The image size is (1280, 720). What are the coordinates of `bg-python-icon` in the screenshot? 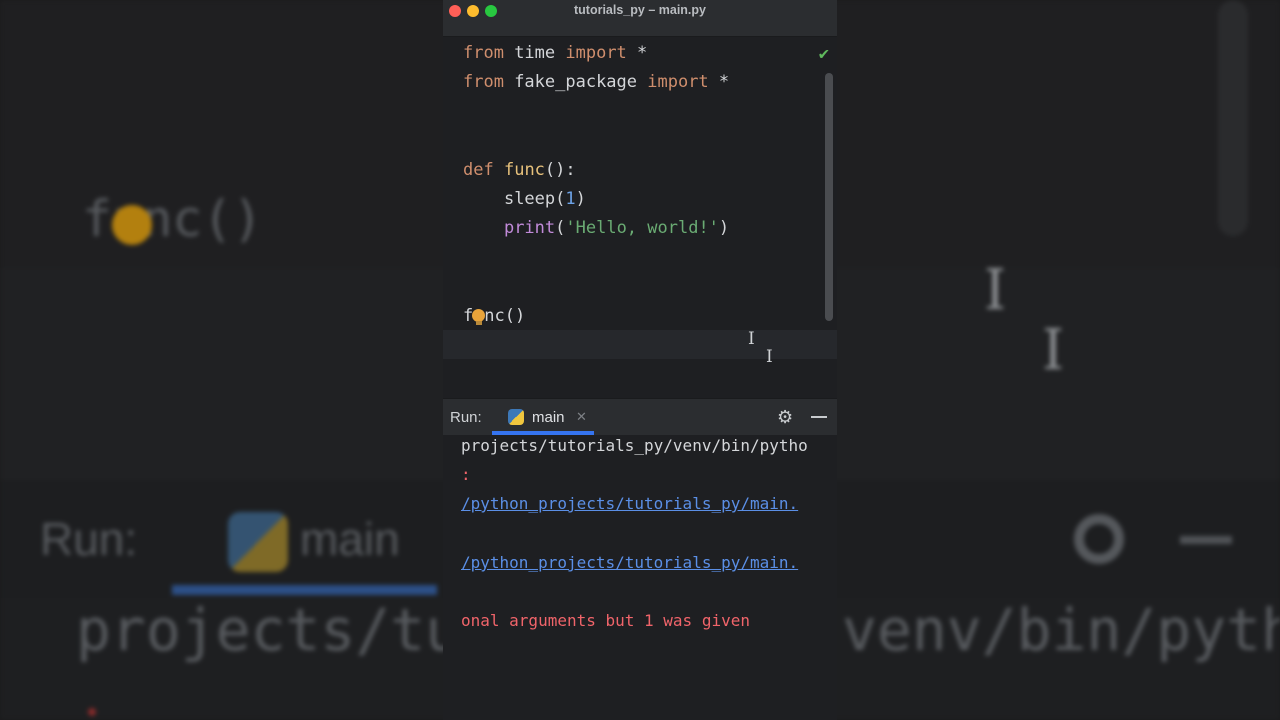 It's located at (258, 542).